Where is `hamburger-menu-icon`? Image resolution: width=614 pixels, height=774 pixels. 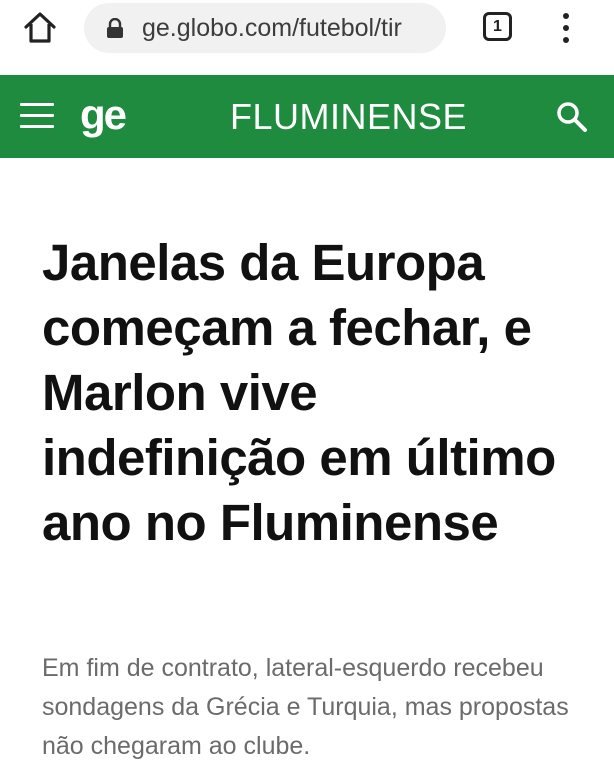
hamburger-menu-icon is located at coordinates (38, 117).